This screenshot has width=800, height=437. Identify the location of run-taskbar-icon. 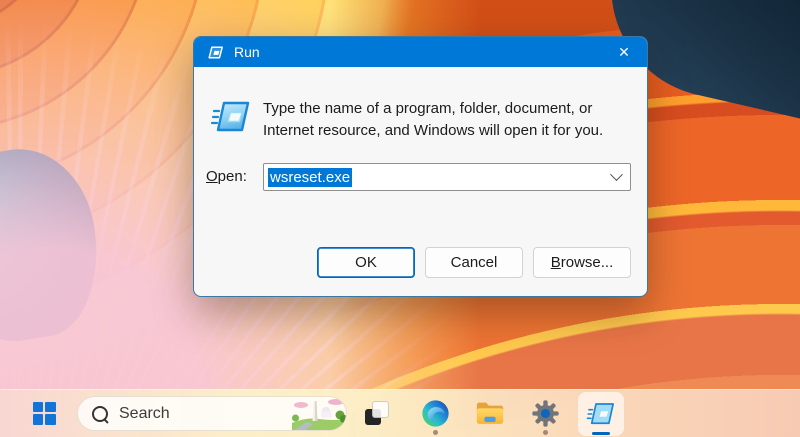
(600, 414).